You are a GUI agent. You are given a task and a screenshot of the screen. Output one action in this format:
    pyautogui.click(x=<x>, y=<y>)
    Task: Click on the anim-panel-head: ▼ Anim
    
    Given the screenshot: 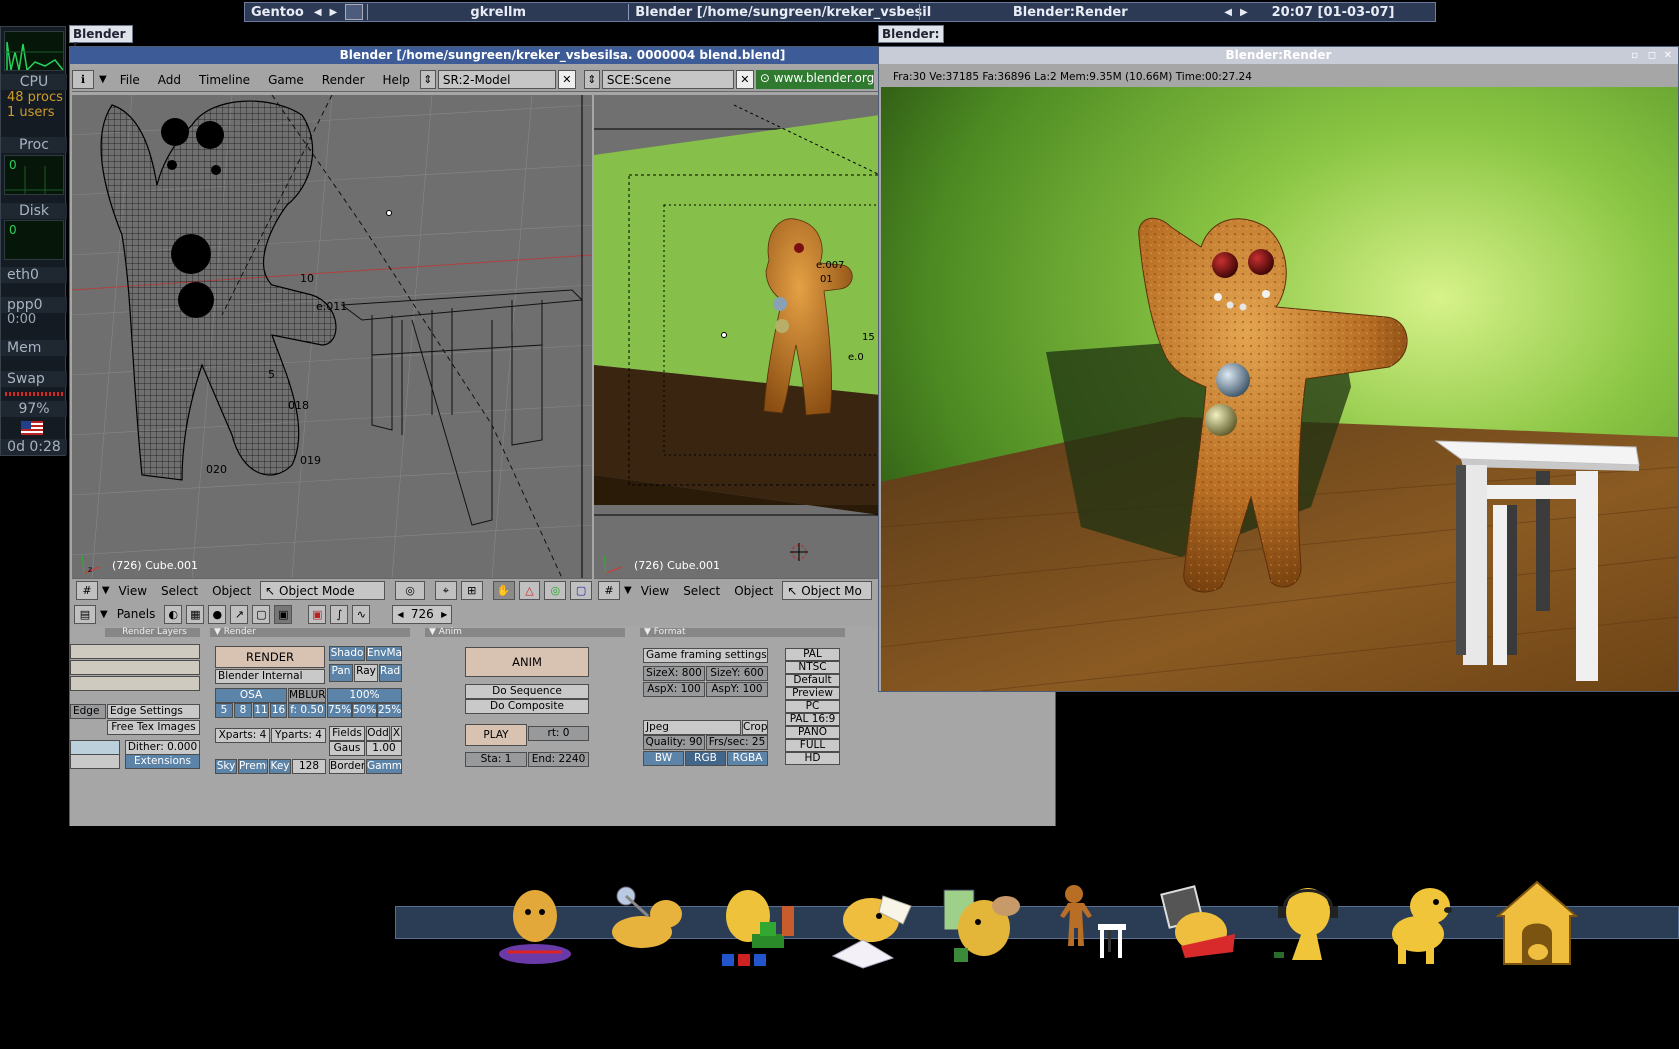 What is the action you would take?
    pyautogui.click(x=525, y=632)
    